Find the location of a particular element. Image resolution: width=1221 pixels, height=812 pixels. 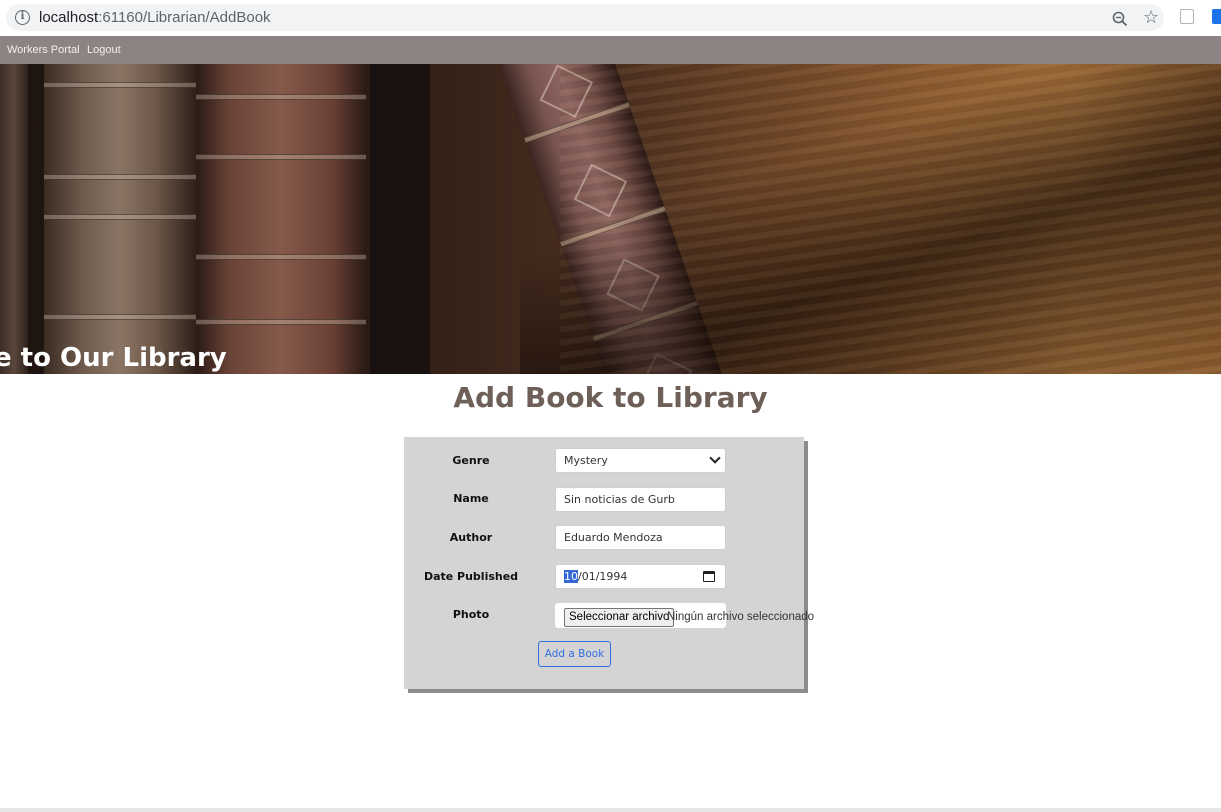

author-input: Eduardo Mendoza is located at coordinates (640, 537).